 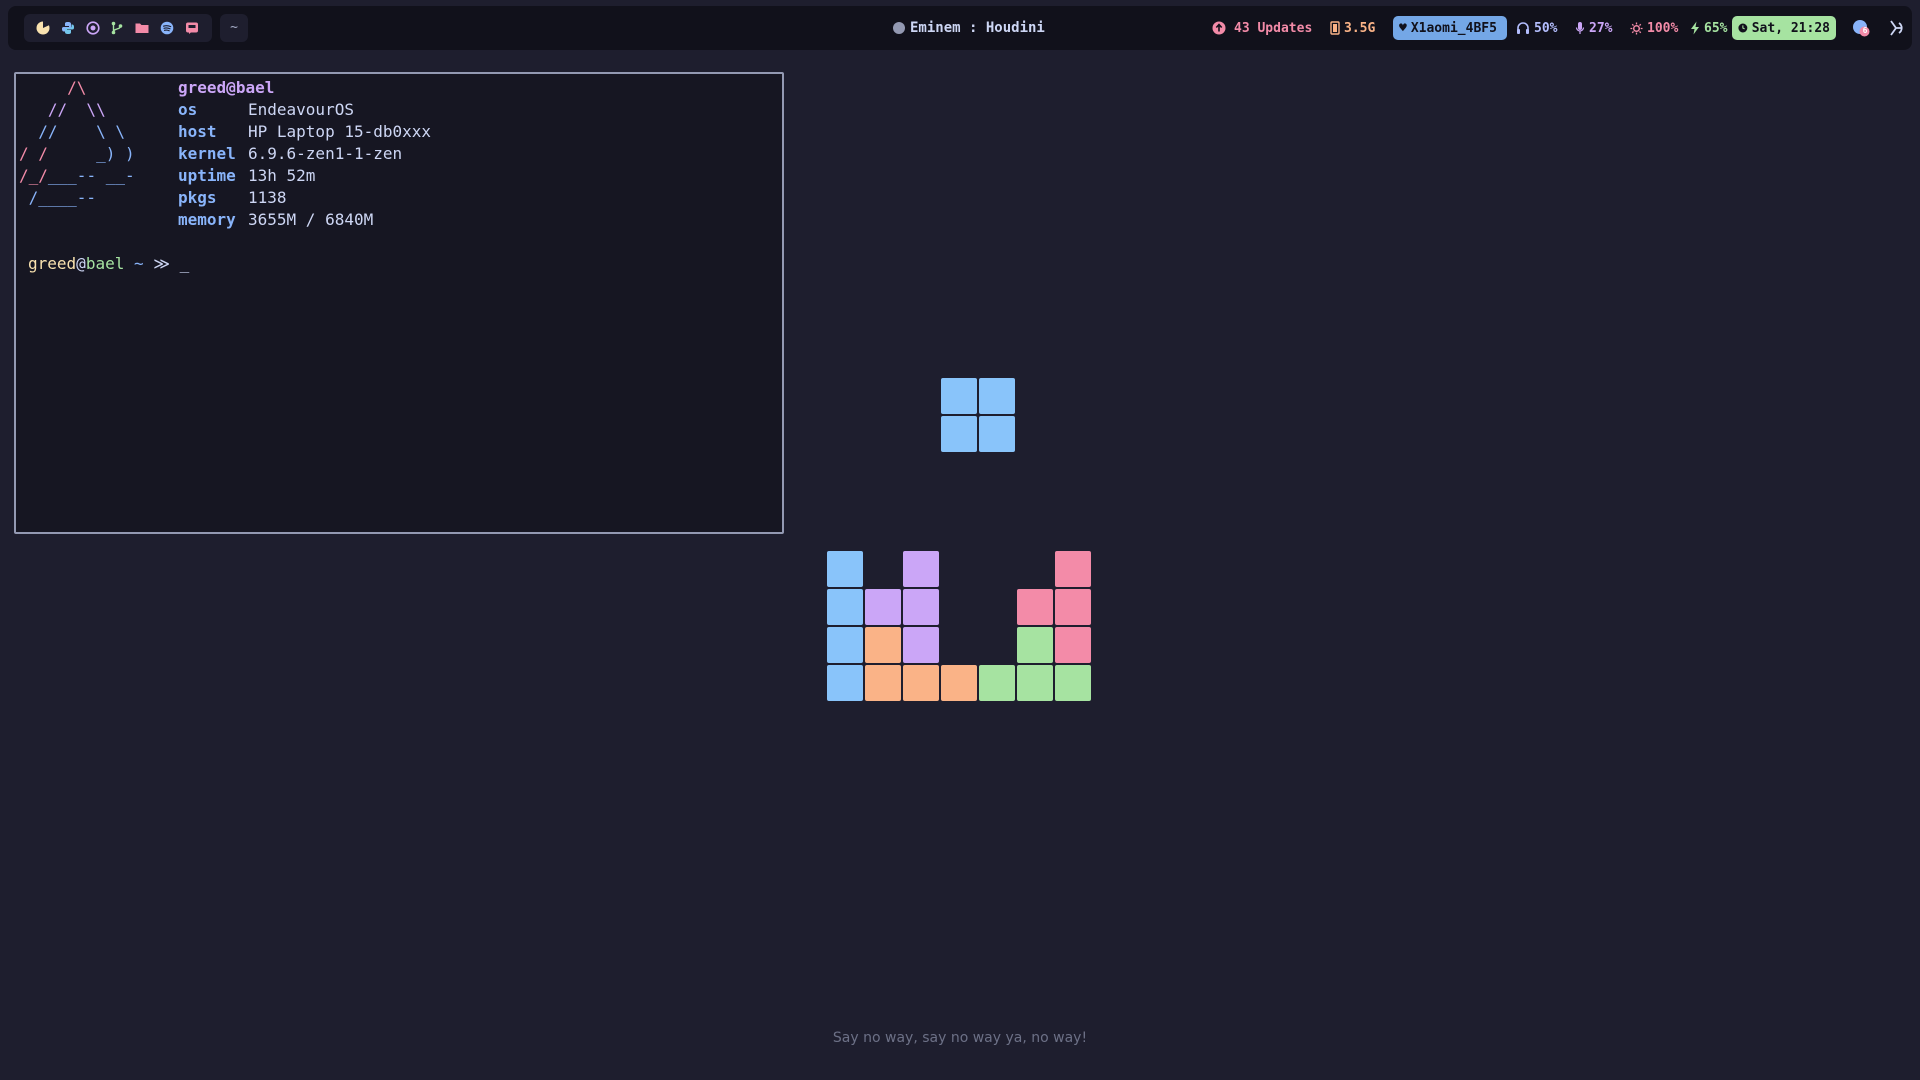 What do you see at coordinates (68, 28) in the screenshot?
I see `python-icon` at bounding box center [68, 28].